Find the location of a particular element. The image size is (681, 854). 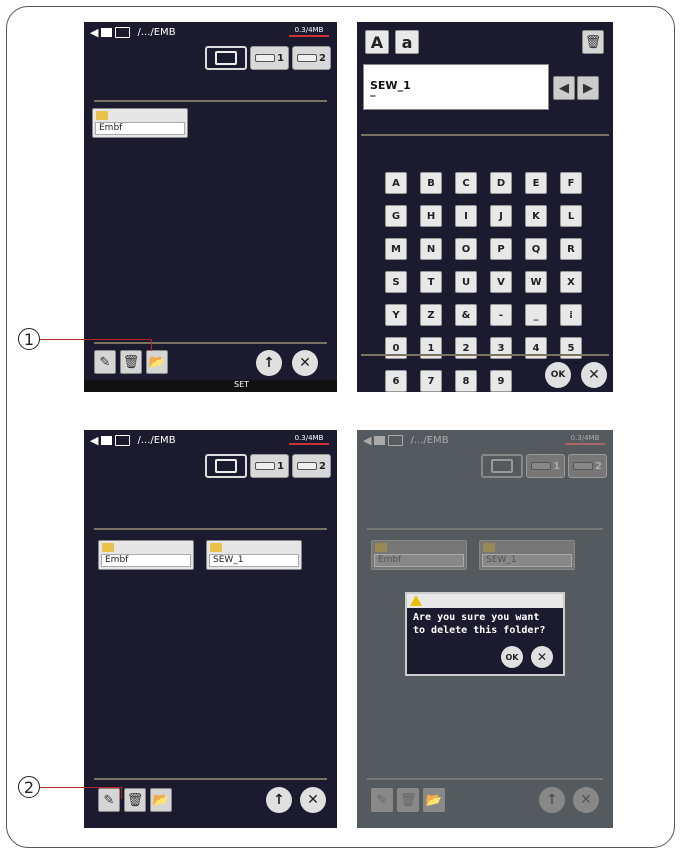

cursor-left-button: ◀ is located at coordinates (564, 88).